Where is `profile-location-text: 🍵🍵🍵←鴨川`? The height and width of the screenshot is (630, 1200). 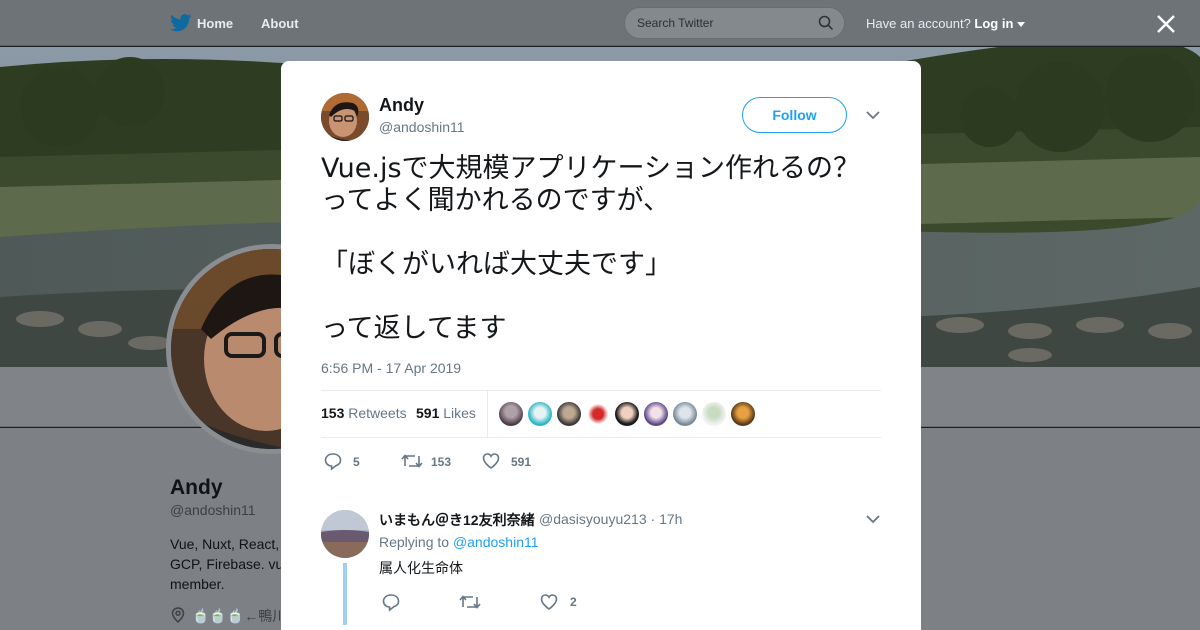 profile-location-text: 🍵🍵🍵←鴨川 is located at coordinates (239, 616).